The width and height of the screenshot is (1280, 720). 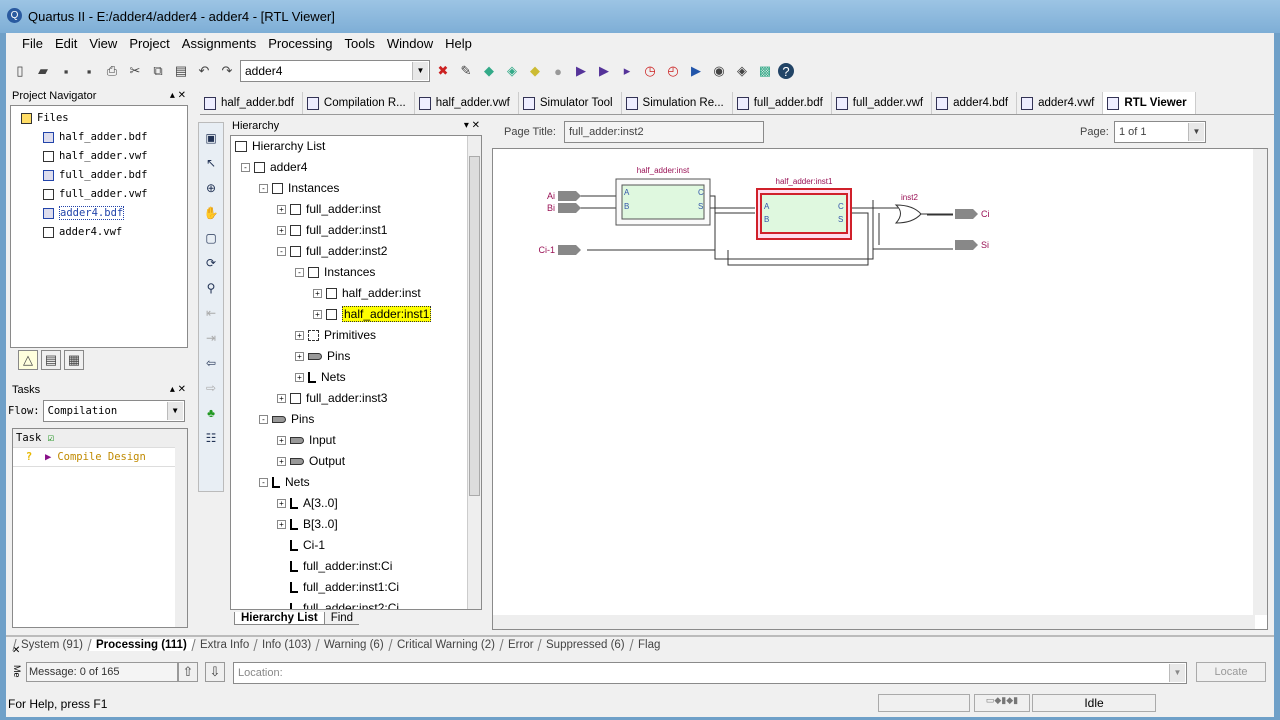 What do you see at coordinates (627, 71) in the screenshot?
I see `start-fitter-icon: ▸` at bounding box center [627, 71].